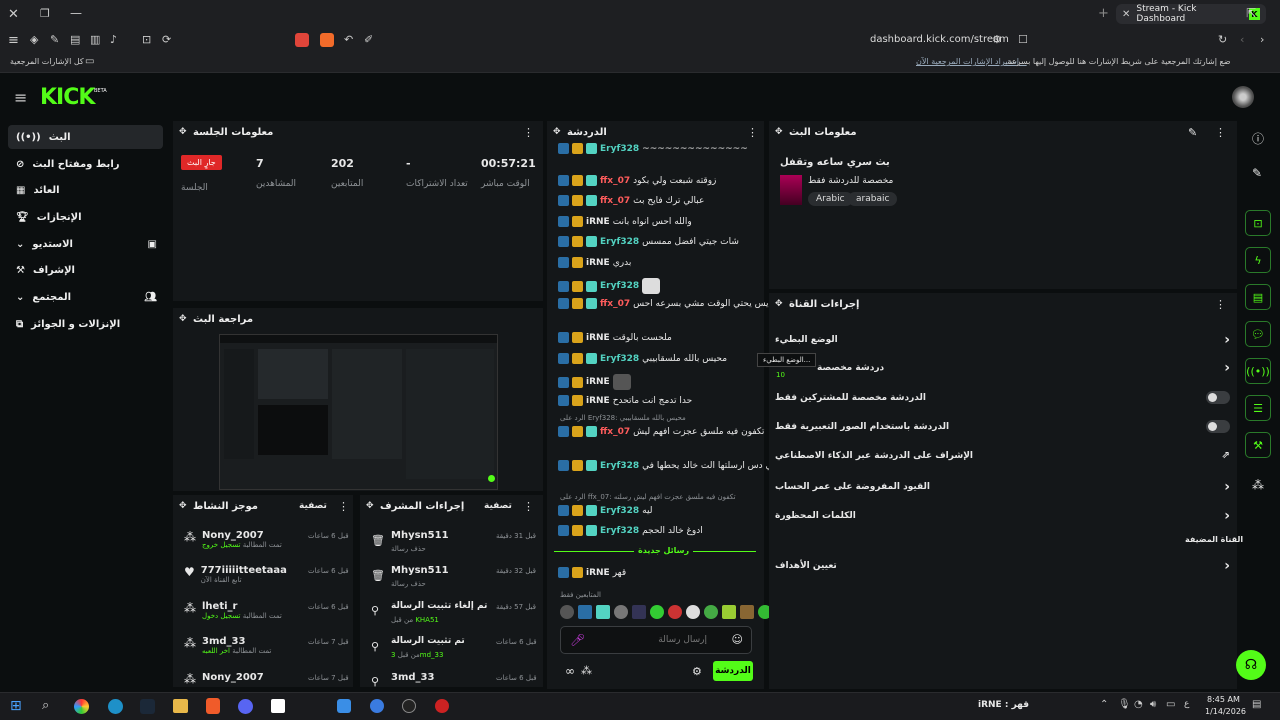 The height and width of the screenshot is (720, 1280). Describe the element at coordinates (47, 61) in the screenshot. I see `all-bookmarks: كل الإشارات المرجعية` at that location.